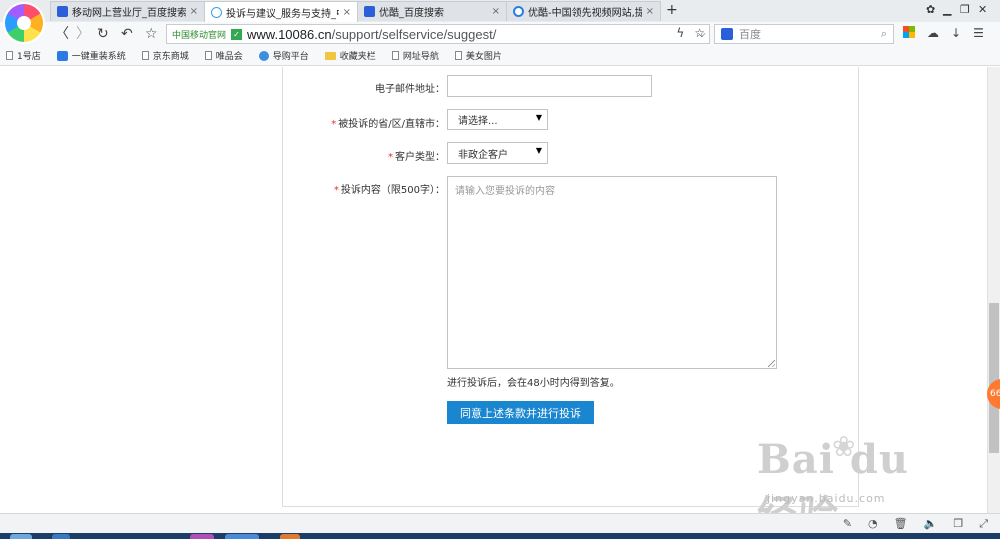 Image resolution: width=1000 pixels, height=541 pixels. Describe the element at coordinates (62, 34) in the screenshot. I see `back-icon: 〈` at that location.